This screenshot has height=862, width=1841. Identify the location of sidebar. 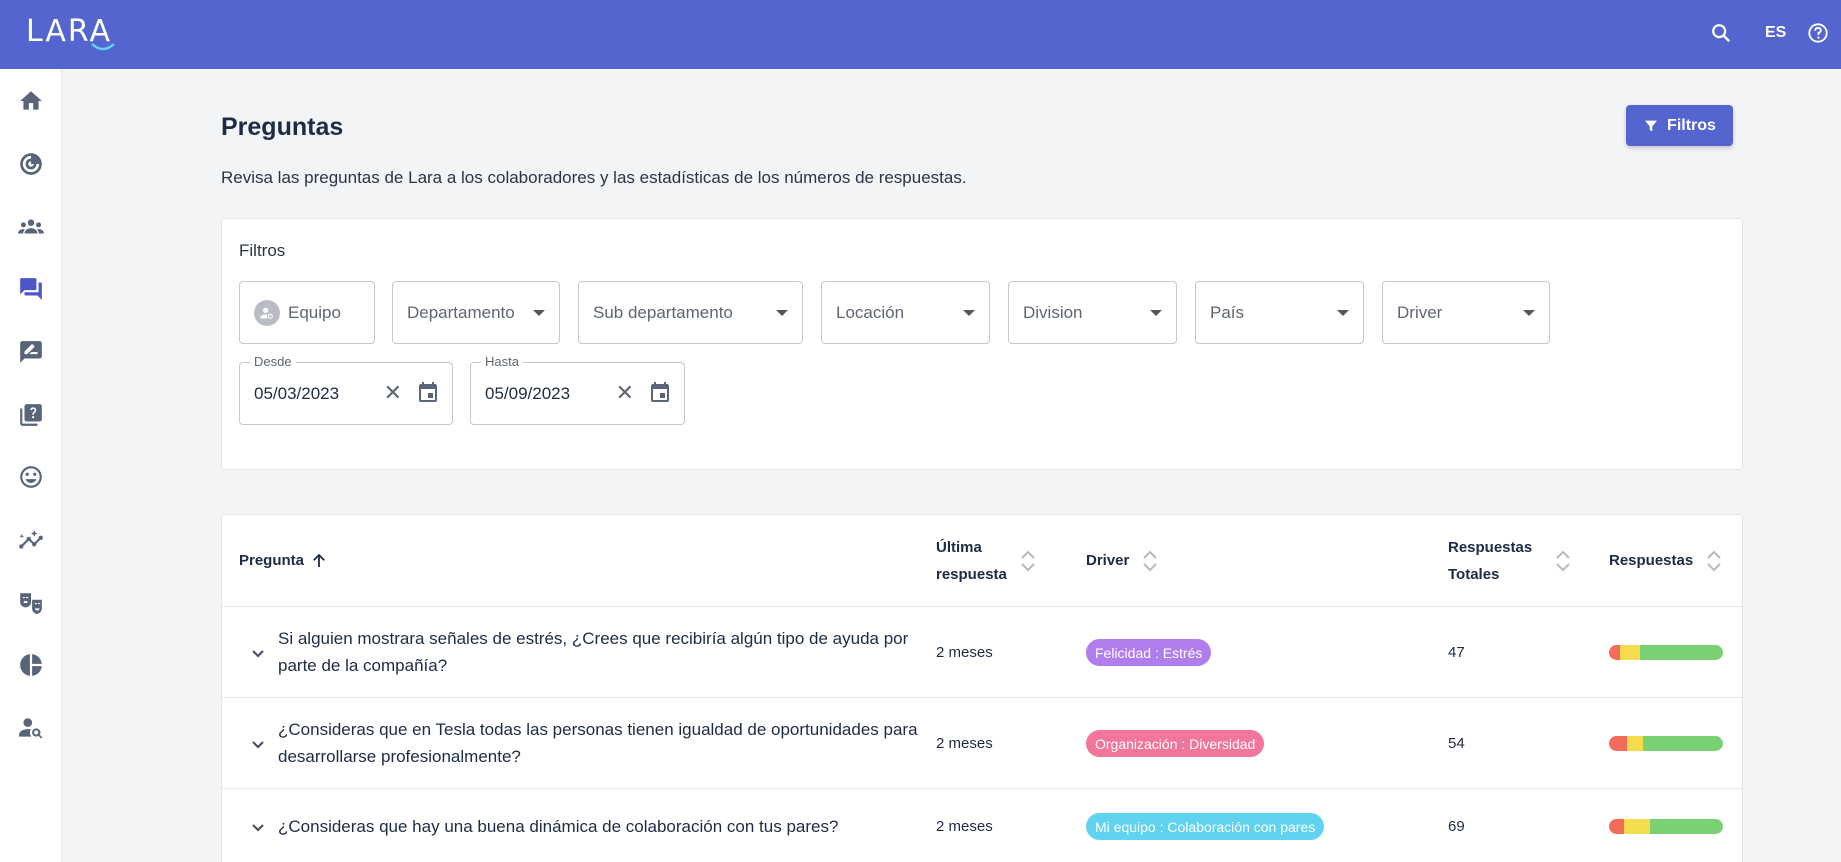
(31, 465).